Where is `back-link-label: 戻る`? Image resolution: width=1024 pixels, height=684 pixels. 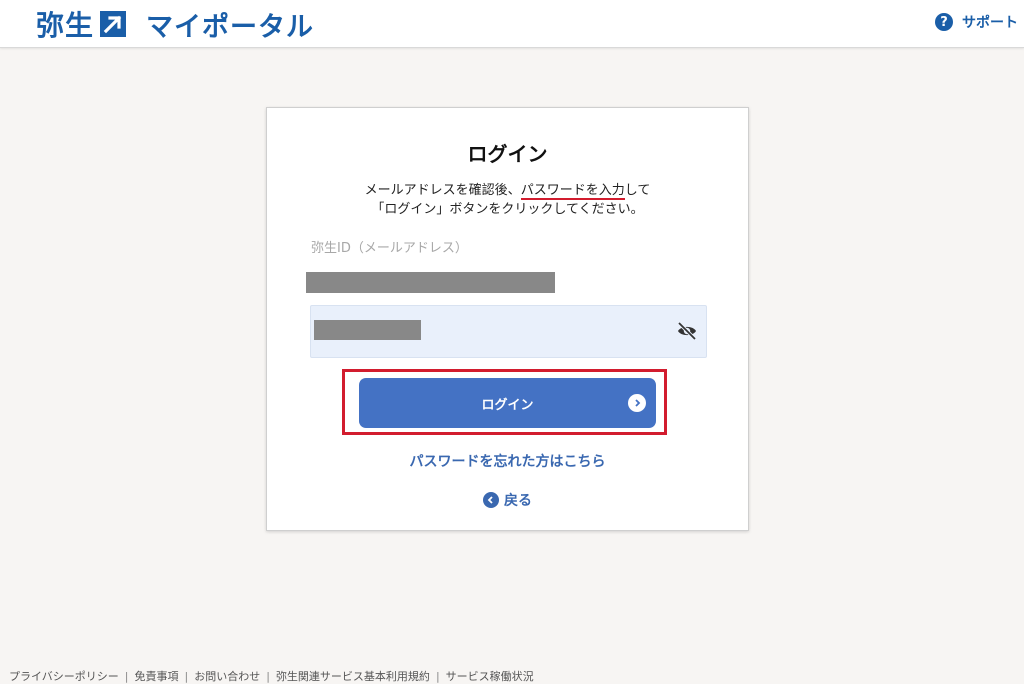
back-link-label: 戻る is located at coordinates (518, 501).